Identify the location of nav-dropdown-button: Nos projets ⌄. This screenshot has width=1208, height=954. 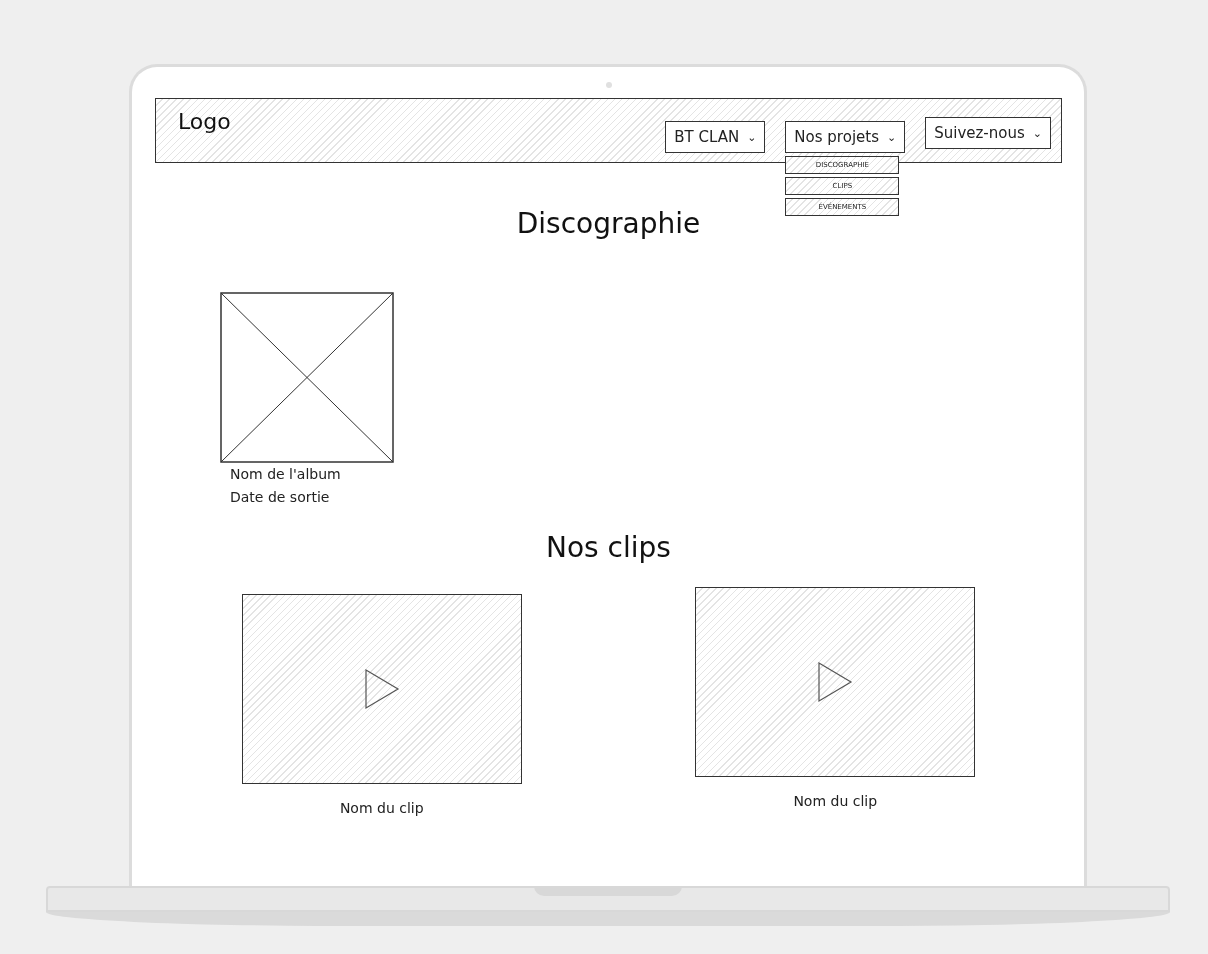
(845, 137).